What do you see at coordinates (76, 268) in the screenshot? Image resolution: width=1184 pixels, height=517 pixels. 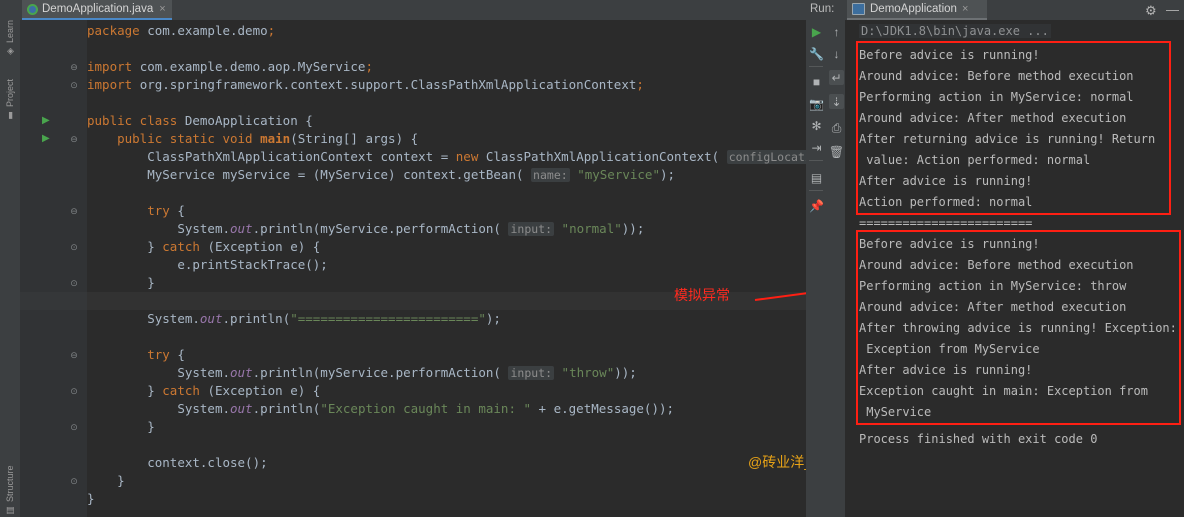 I see `editor-fold-bar` at bounding box center [76, 268].